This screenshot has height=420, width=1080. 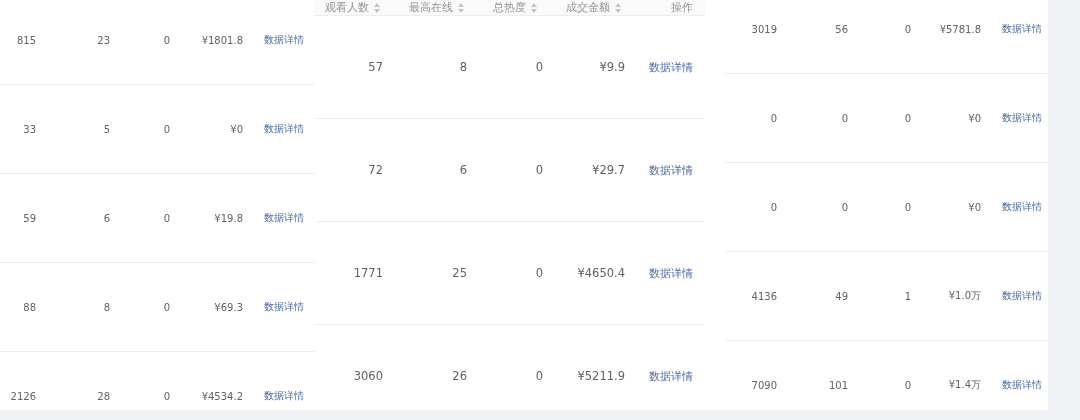 I want to click on table-cell-text: 88, so click(x=29, y=307).